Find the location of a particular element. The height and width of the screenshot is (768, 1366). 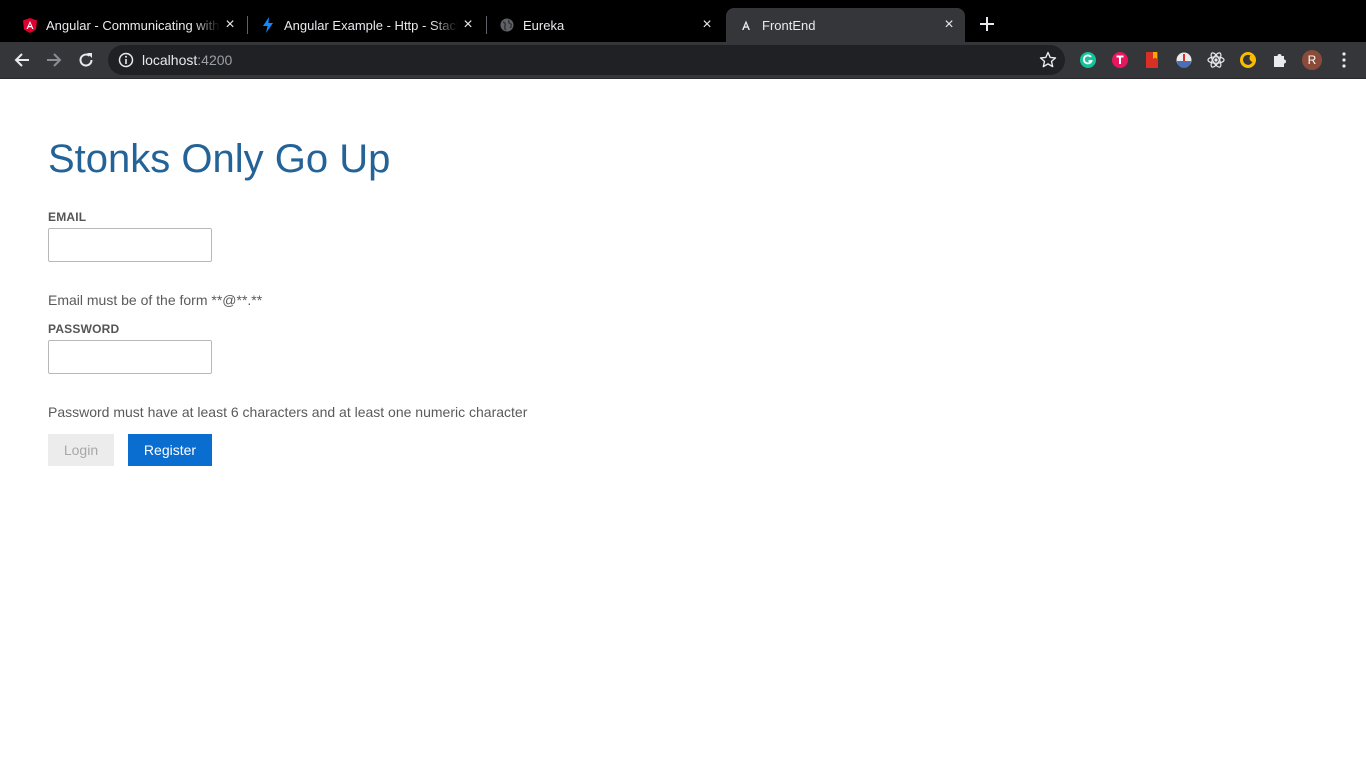

bookmark-star-icon is located at coordinates (1048, 60).